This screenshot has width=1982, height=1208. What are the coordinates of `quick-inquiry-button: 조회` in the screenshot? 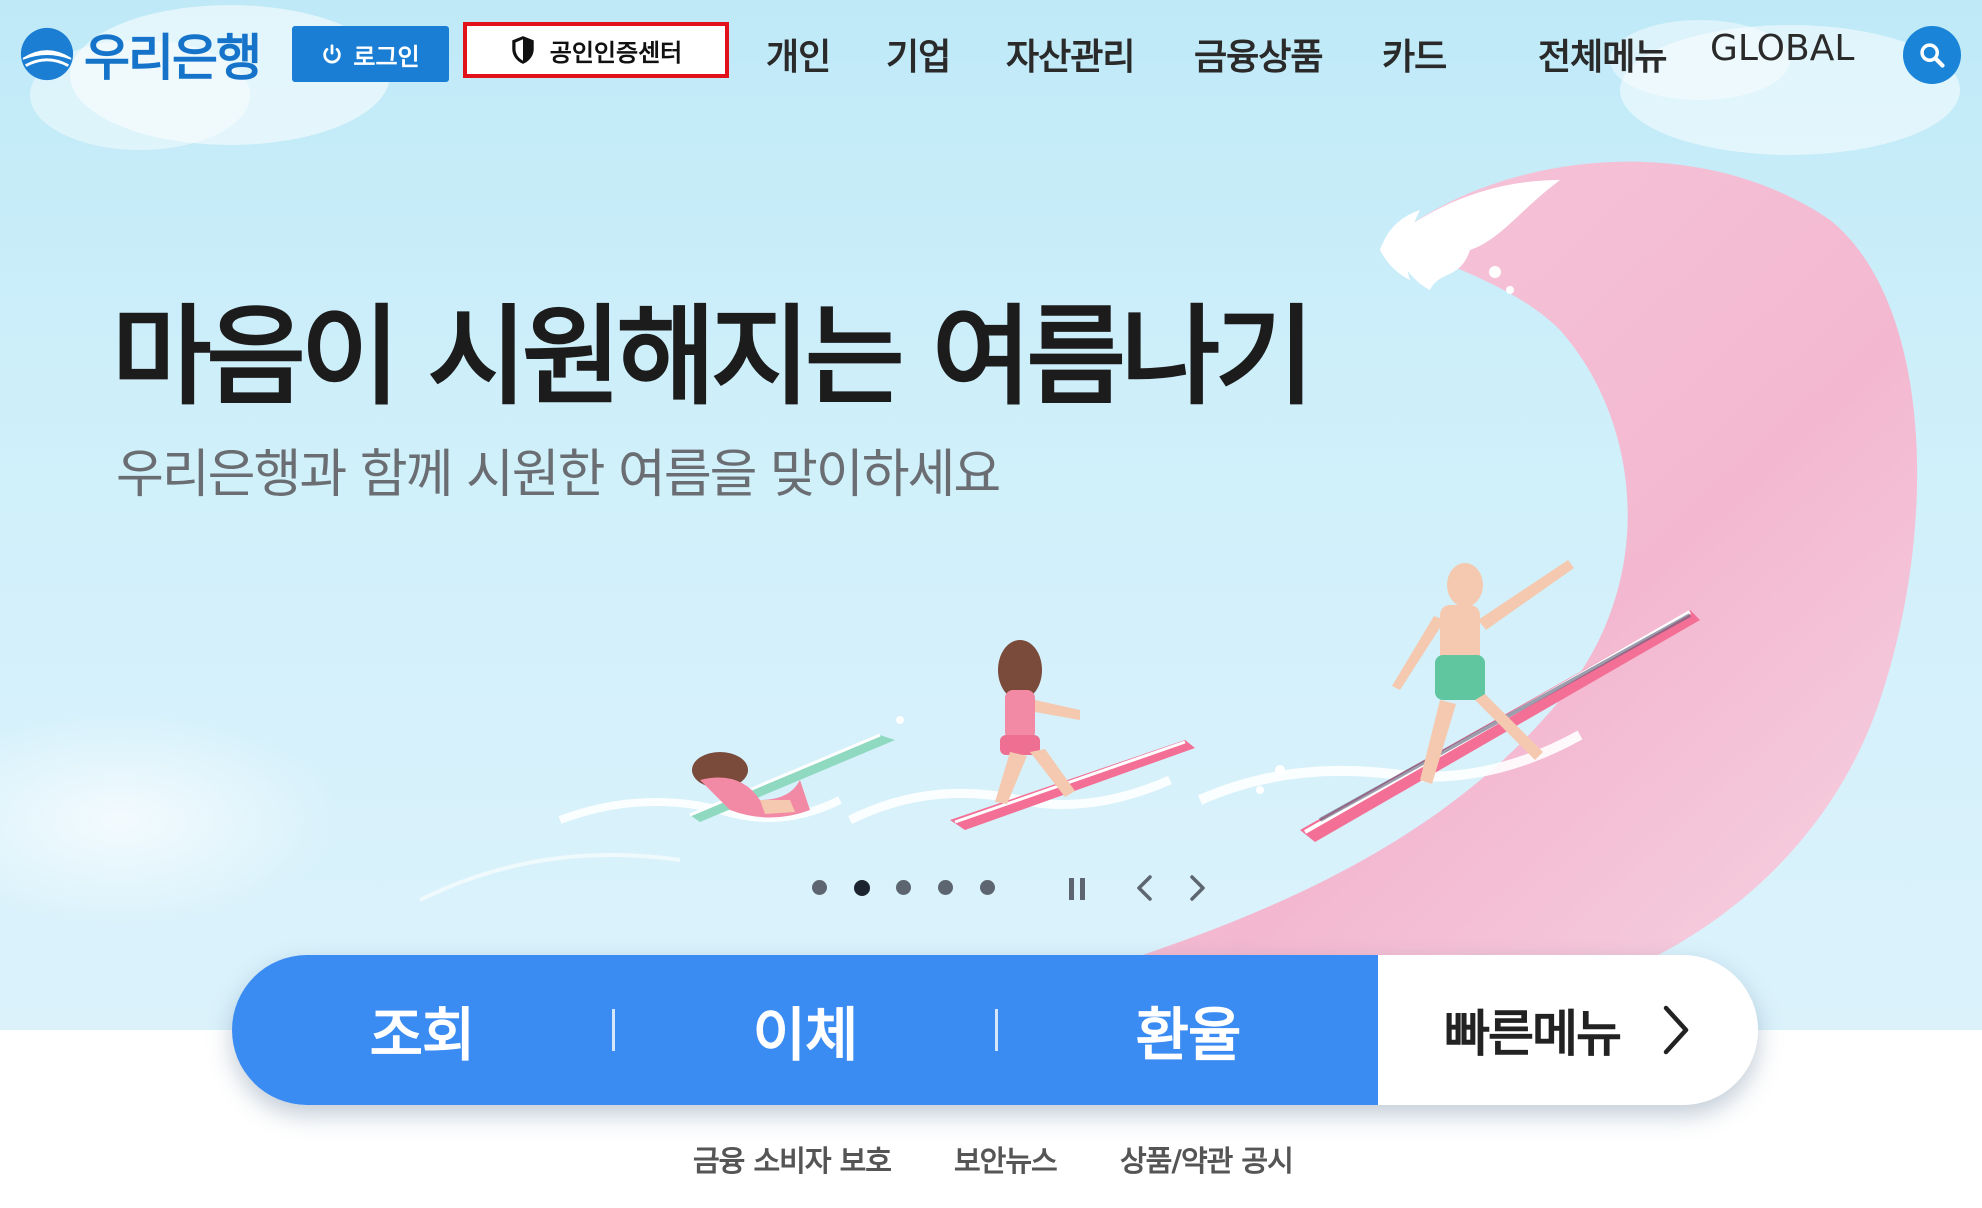 It's located at (422, 1030).